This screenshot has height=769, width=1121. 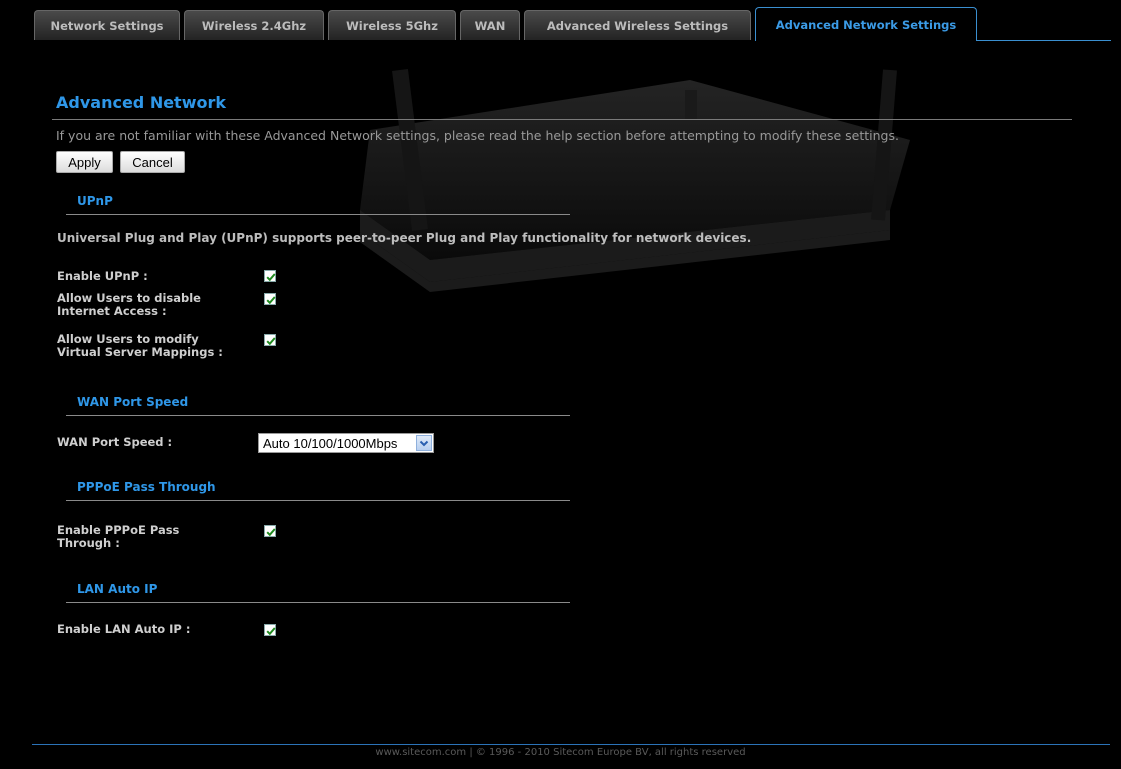 What do you see at coordinates (112, 311) in the screenshot?
I see `disable-internet-access-label-line2: Internet Access :` at bounding box center [112, 311].